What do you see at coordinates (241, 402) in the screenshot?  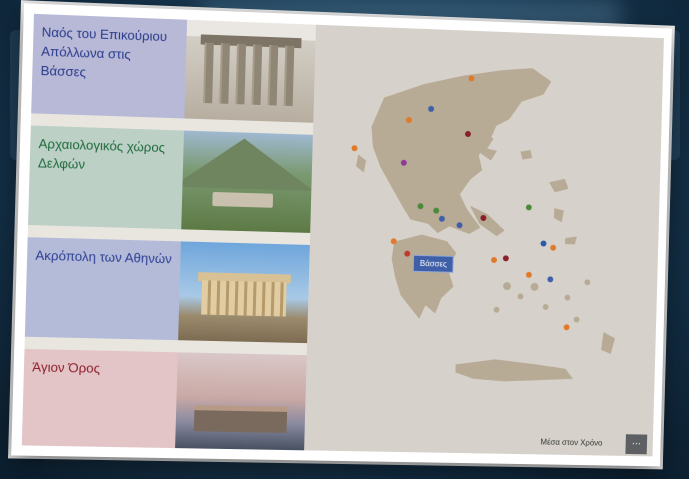 I see `mount-athos-photo` at bounding box center [241, 402].